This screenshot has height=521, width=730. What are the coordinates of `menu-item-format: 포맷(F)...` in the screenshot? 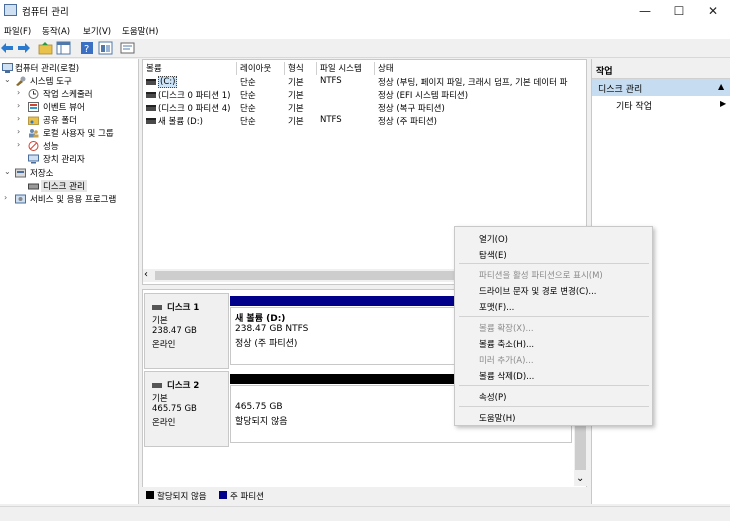 It's located at (496, 307).